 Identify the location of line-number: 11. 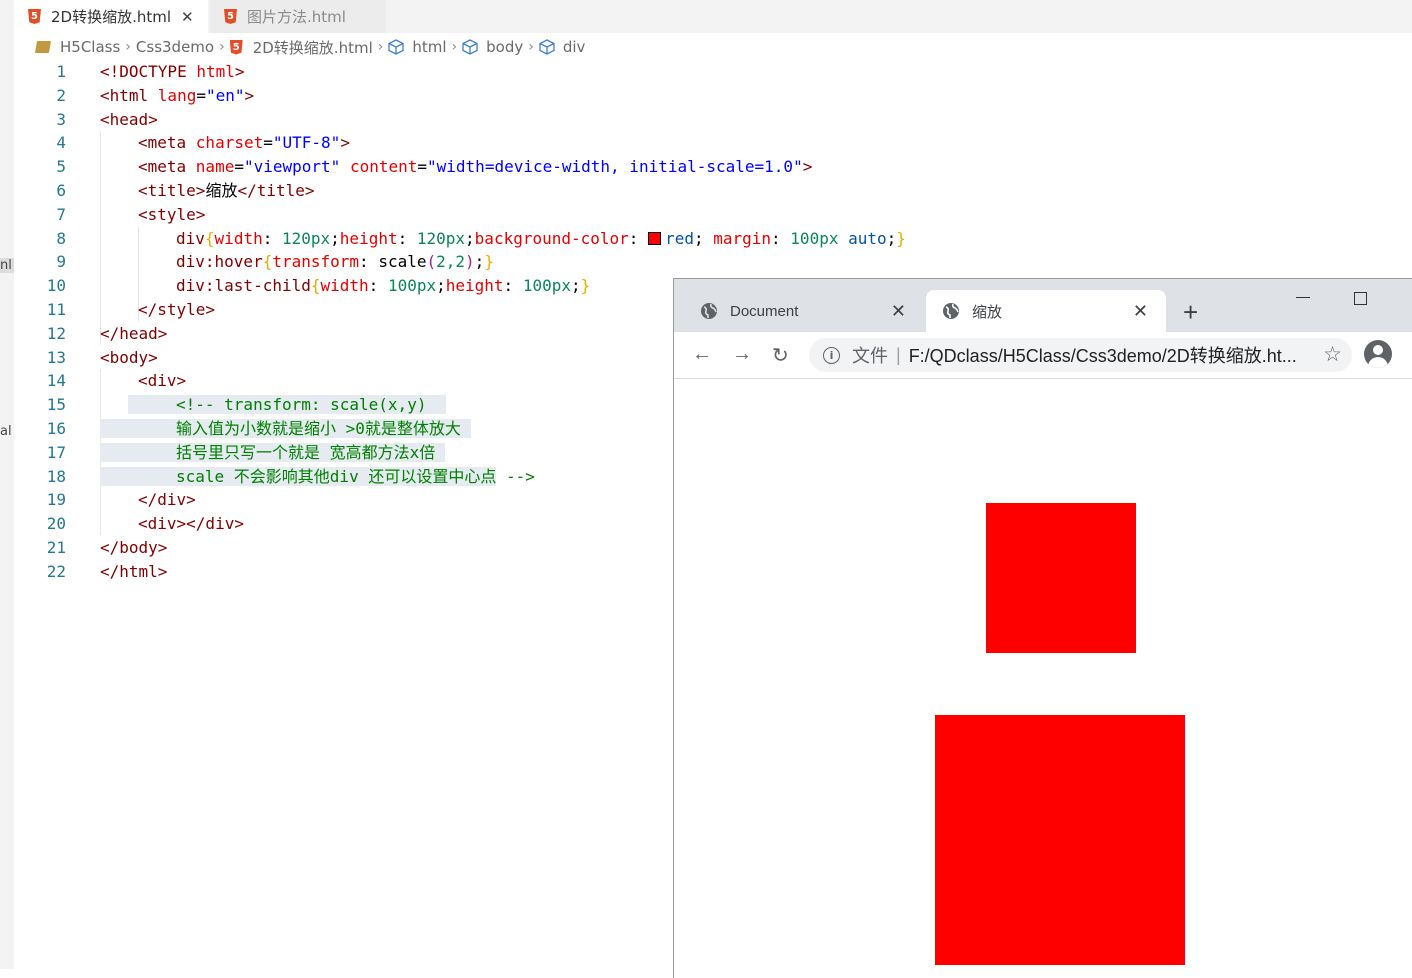
(56, 309).